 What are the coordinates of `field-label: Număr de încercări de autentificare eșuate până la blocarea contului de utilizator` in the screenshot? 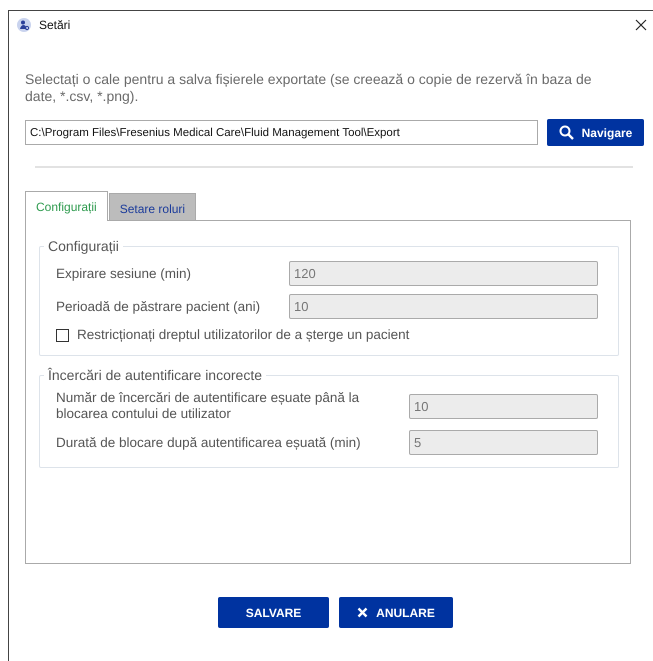 It's located at (208, 406).